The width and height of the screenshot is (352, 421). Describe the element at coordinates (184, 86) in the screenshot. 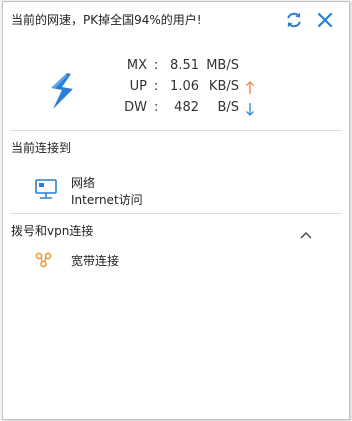

I see `speed-value: 1.06` at that location.